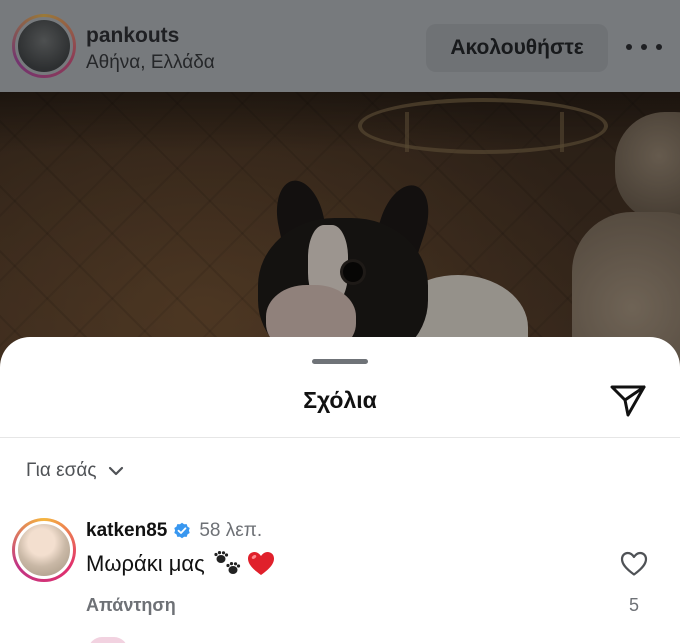 This screenshot has height=643, width=680. What do you see at coordinates (61, 470) in the screenshot?
I see `sort-label: Για εσάς` at bounding box center [61, 470].